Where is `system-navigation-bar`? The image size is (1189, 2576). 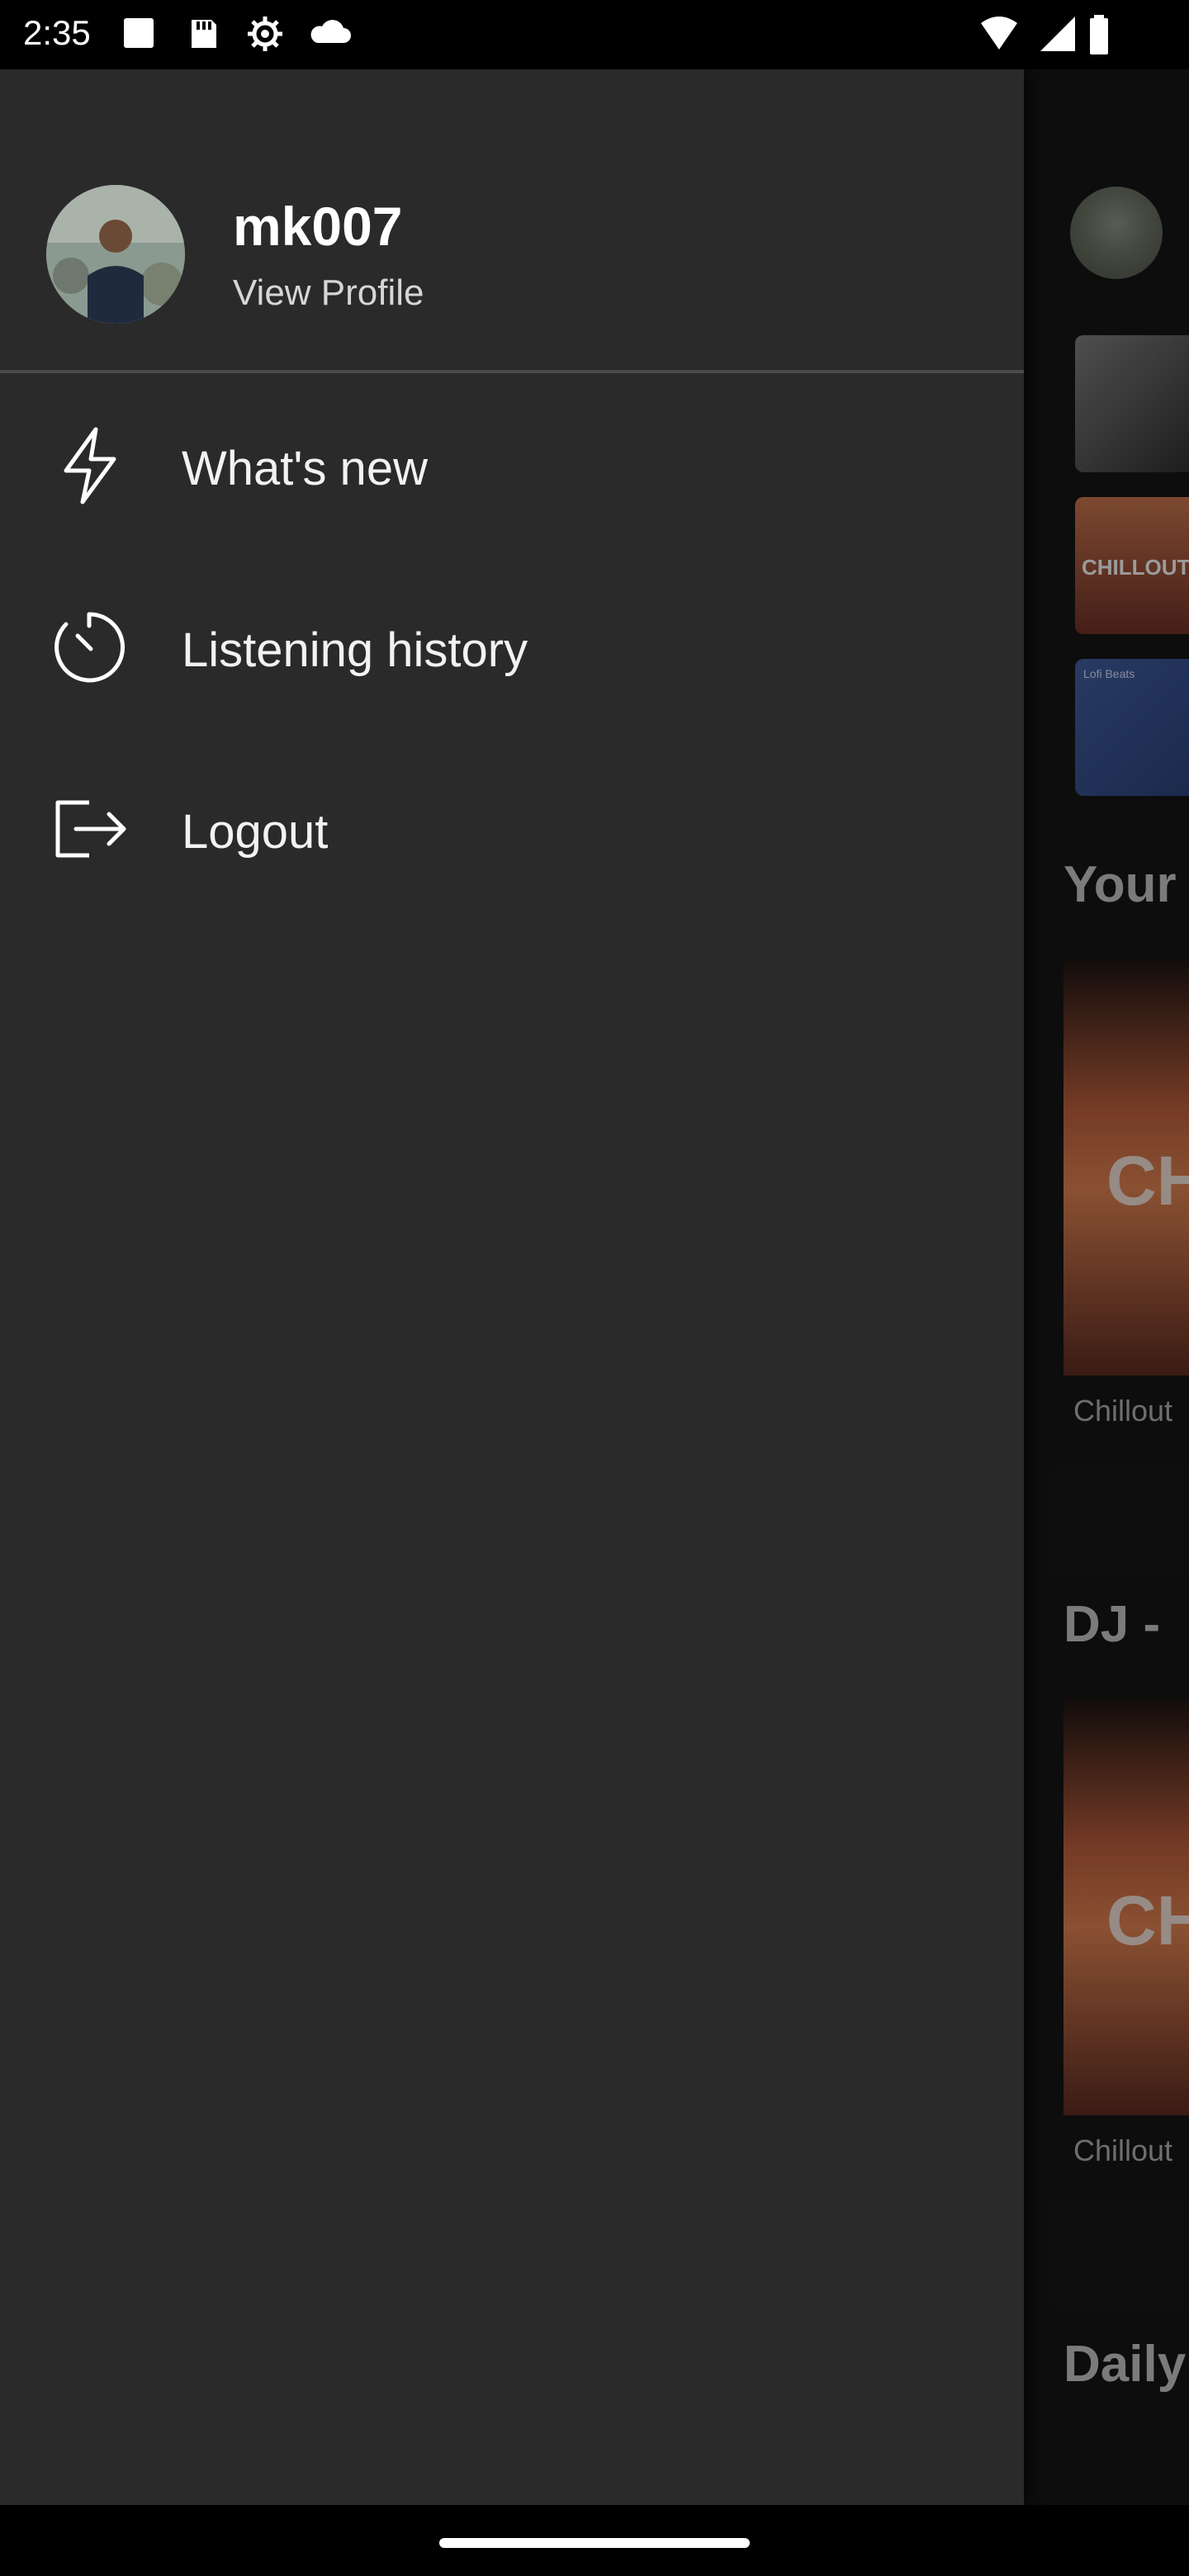 system-navigation-bar is located at coordinates (594, 2540).